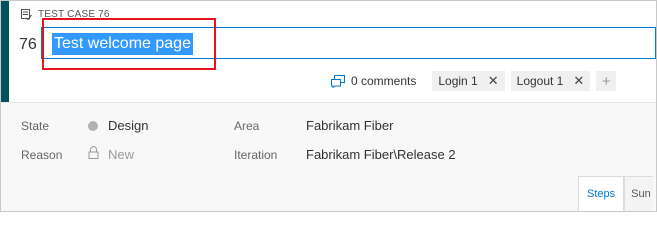  Describe the element at coordinates (381, 154) in the screenshot. I see `iteration-value: Fabrikam Fiber\Release 2` at that location.